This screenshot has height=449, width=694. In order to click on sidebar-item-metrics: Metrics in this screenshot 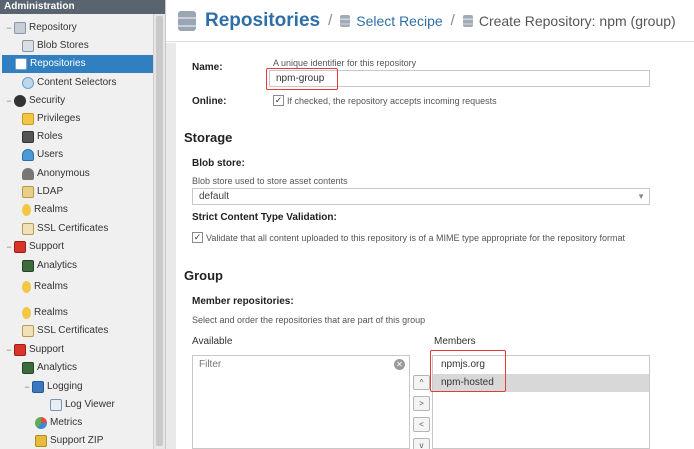, I will do `click(58, 423)`.